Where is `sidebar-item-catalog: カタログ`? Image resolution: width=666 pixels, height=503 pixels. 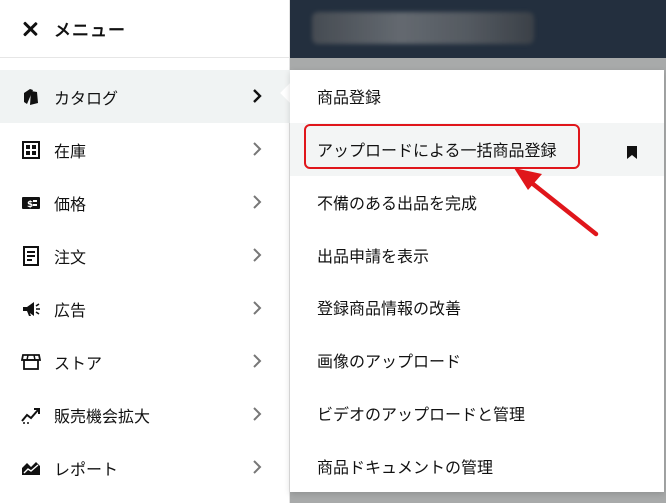 sidebar-item-catalog: カタログ is located at coordinates (145, 96).